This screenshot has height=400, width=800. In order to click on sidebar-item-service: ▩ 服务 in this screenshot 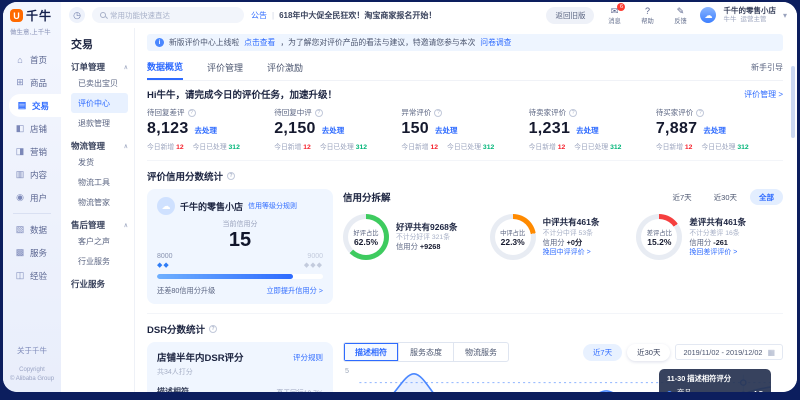, I will do `click(32, 252)`.